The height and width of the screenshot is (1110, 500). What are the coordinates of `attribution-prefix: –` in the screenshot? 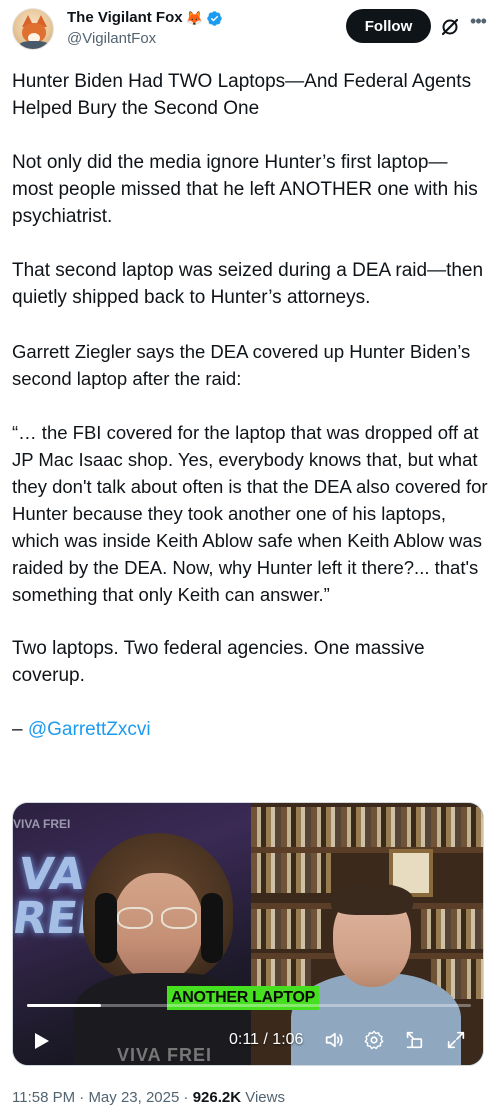 It's located at (20, 729).